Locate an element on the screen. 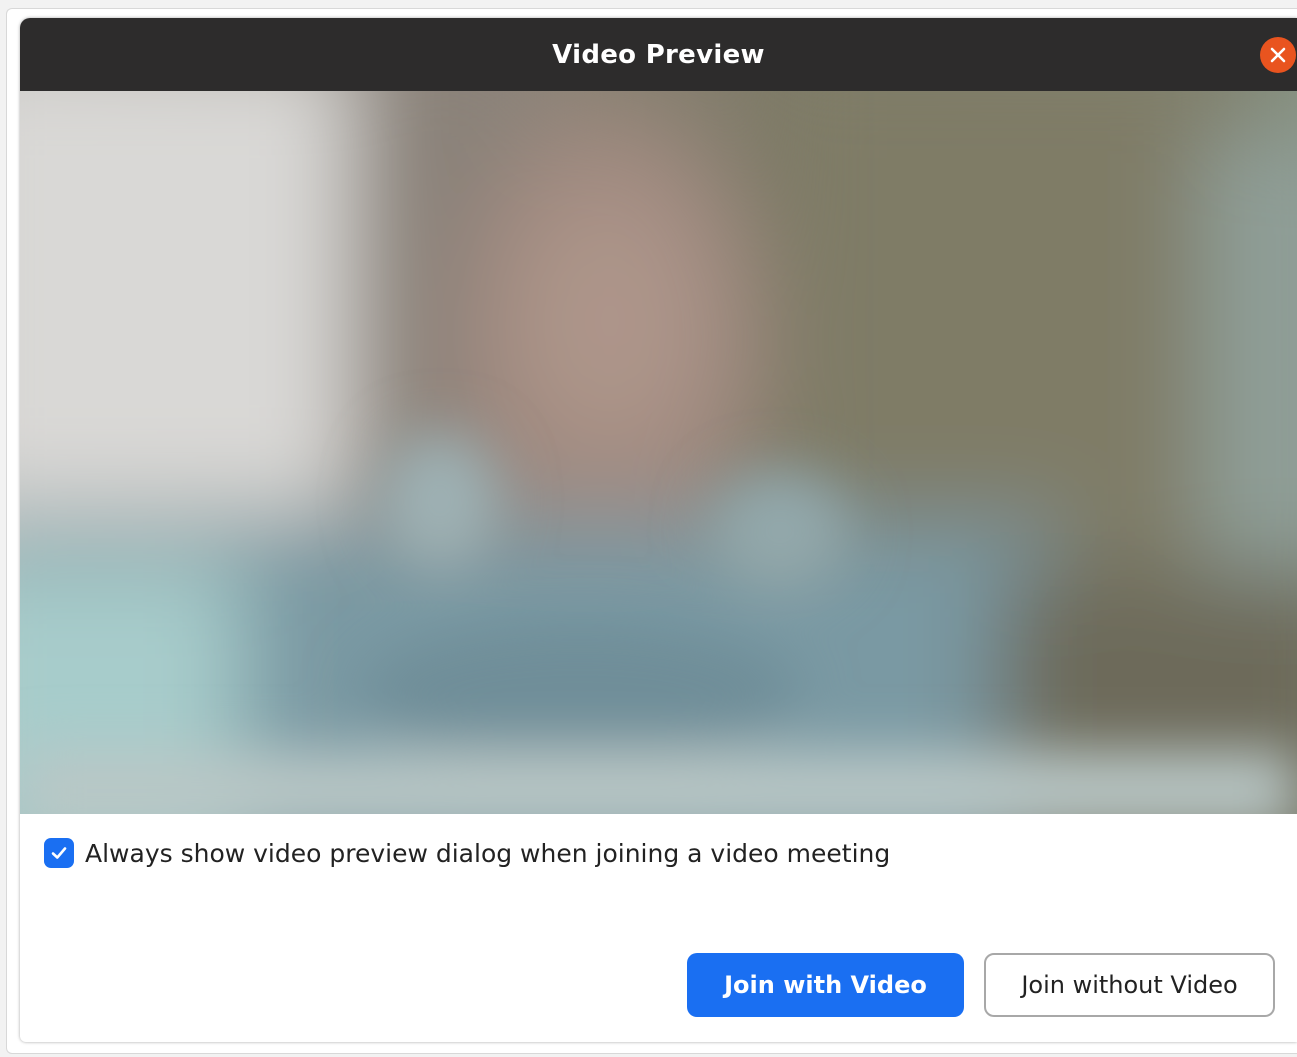 This screenshot has width=1297, height=1057. close-button is located at coordinates (1278, 55).